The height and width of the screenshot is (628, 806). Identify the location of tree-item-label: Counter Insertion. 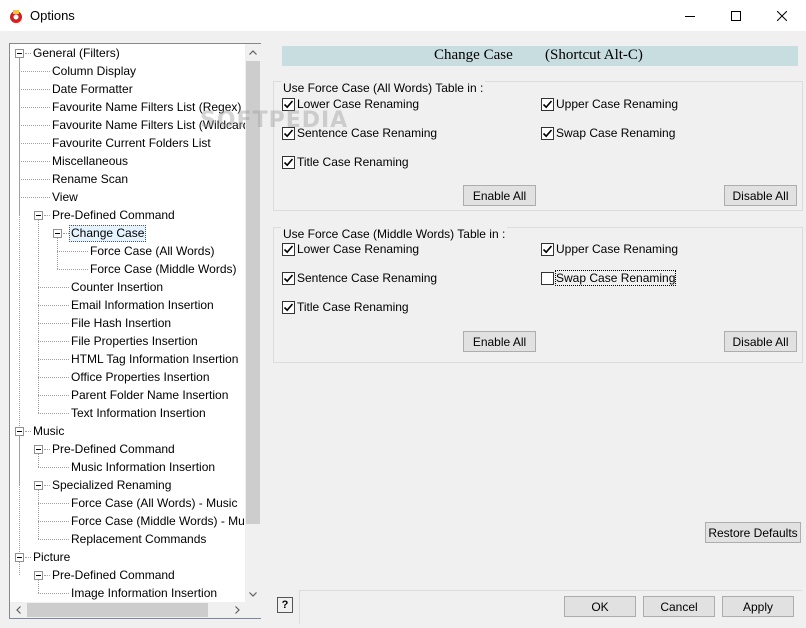
(117, 287).